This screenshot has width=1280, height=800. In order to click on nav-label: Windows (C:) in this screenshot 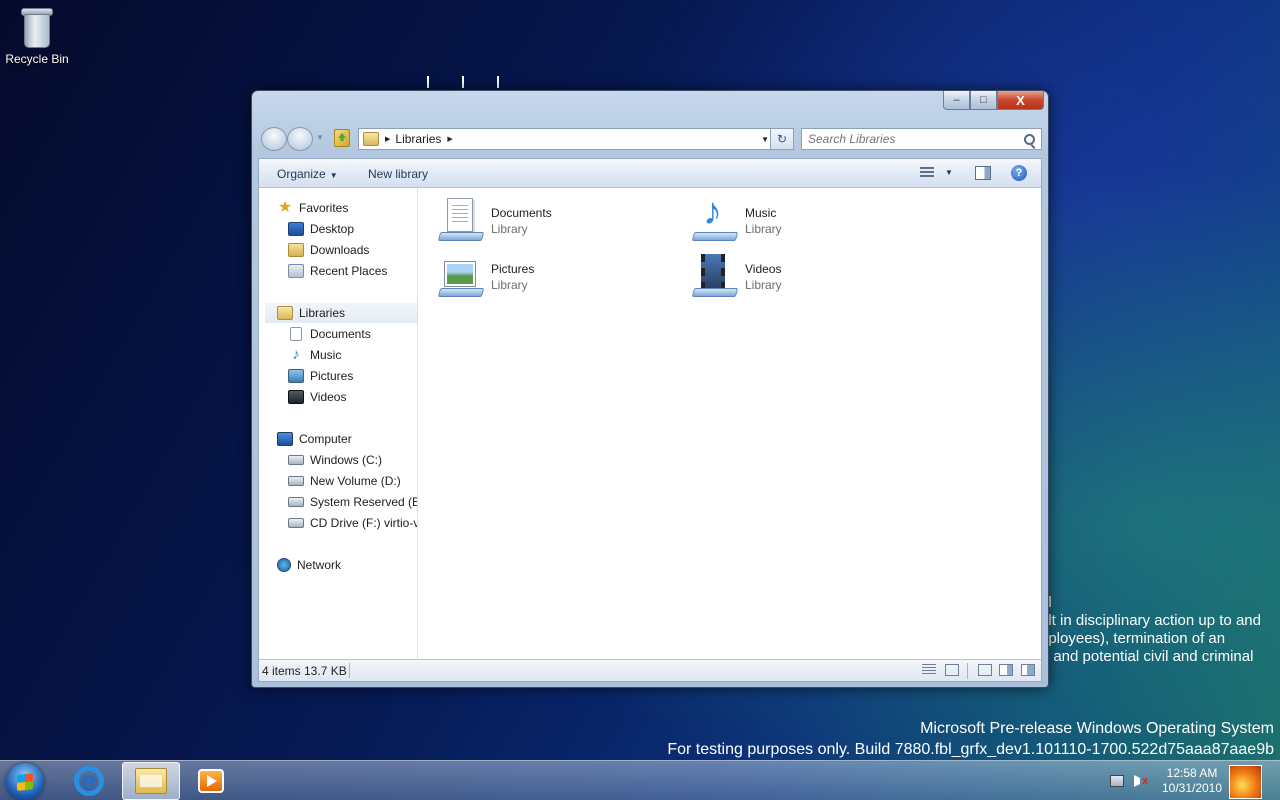, I will do `click(346, 460)`.